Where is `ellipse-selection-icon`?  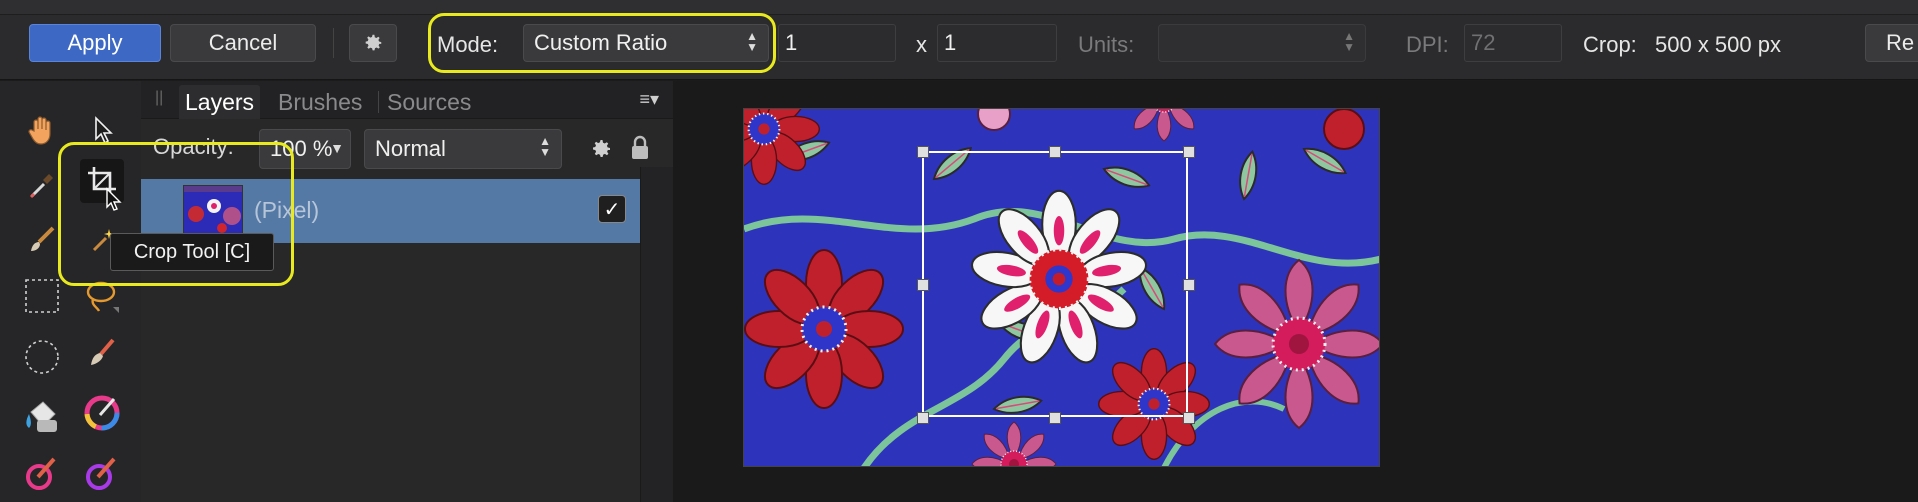
ellipse-selection-icon is located at coordinates (42, 357).